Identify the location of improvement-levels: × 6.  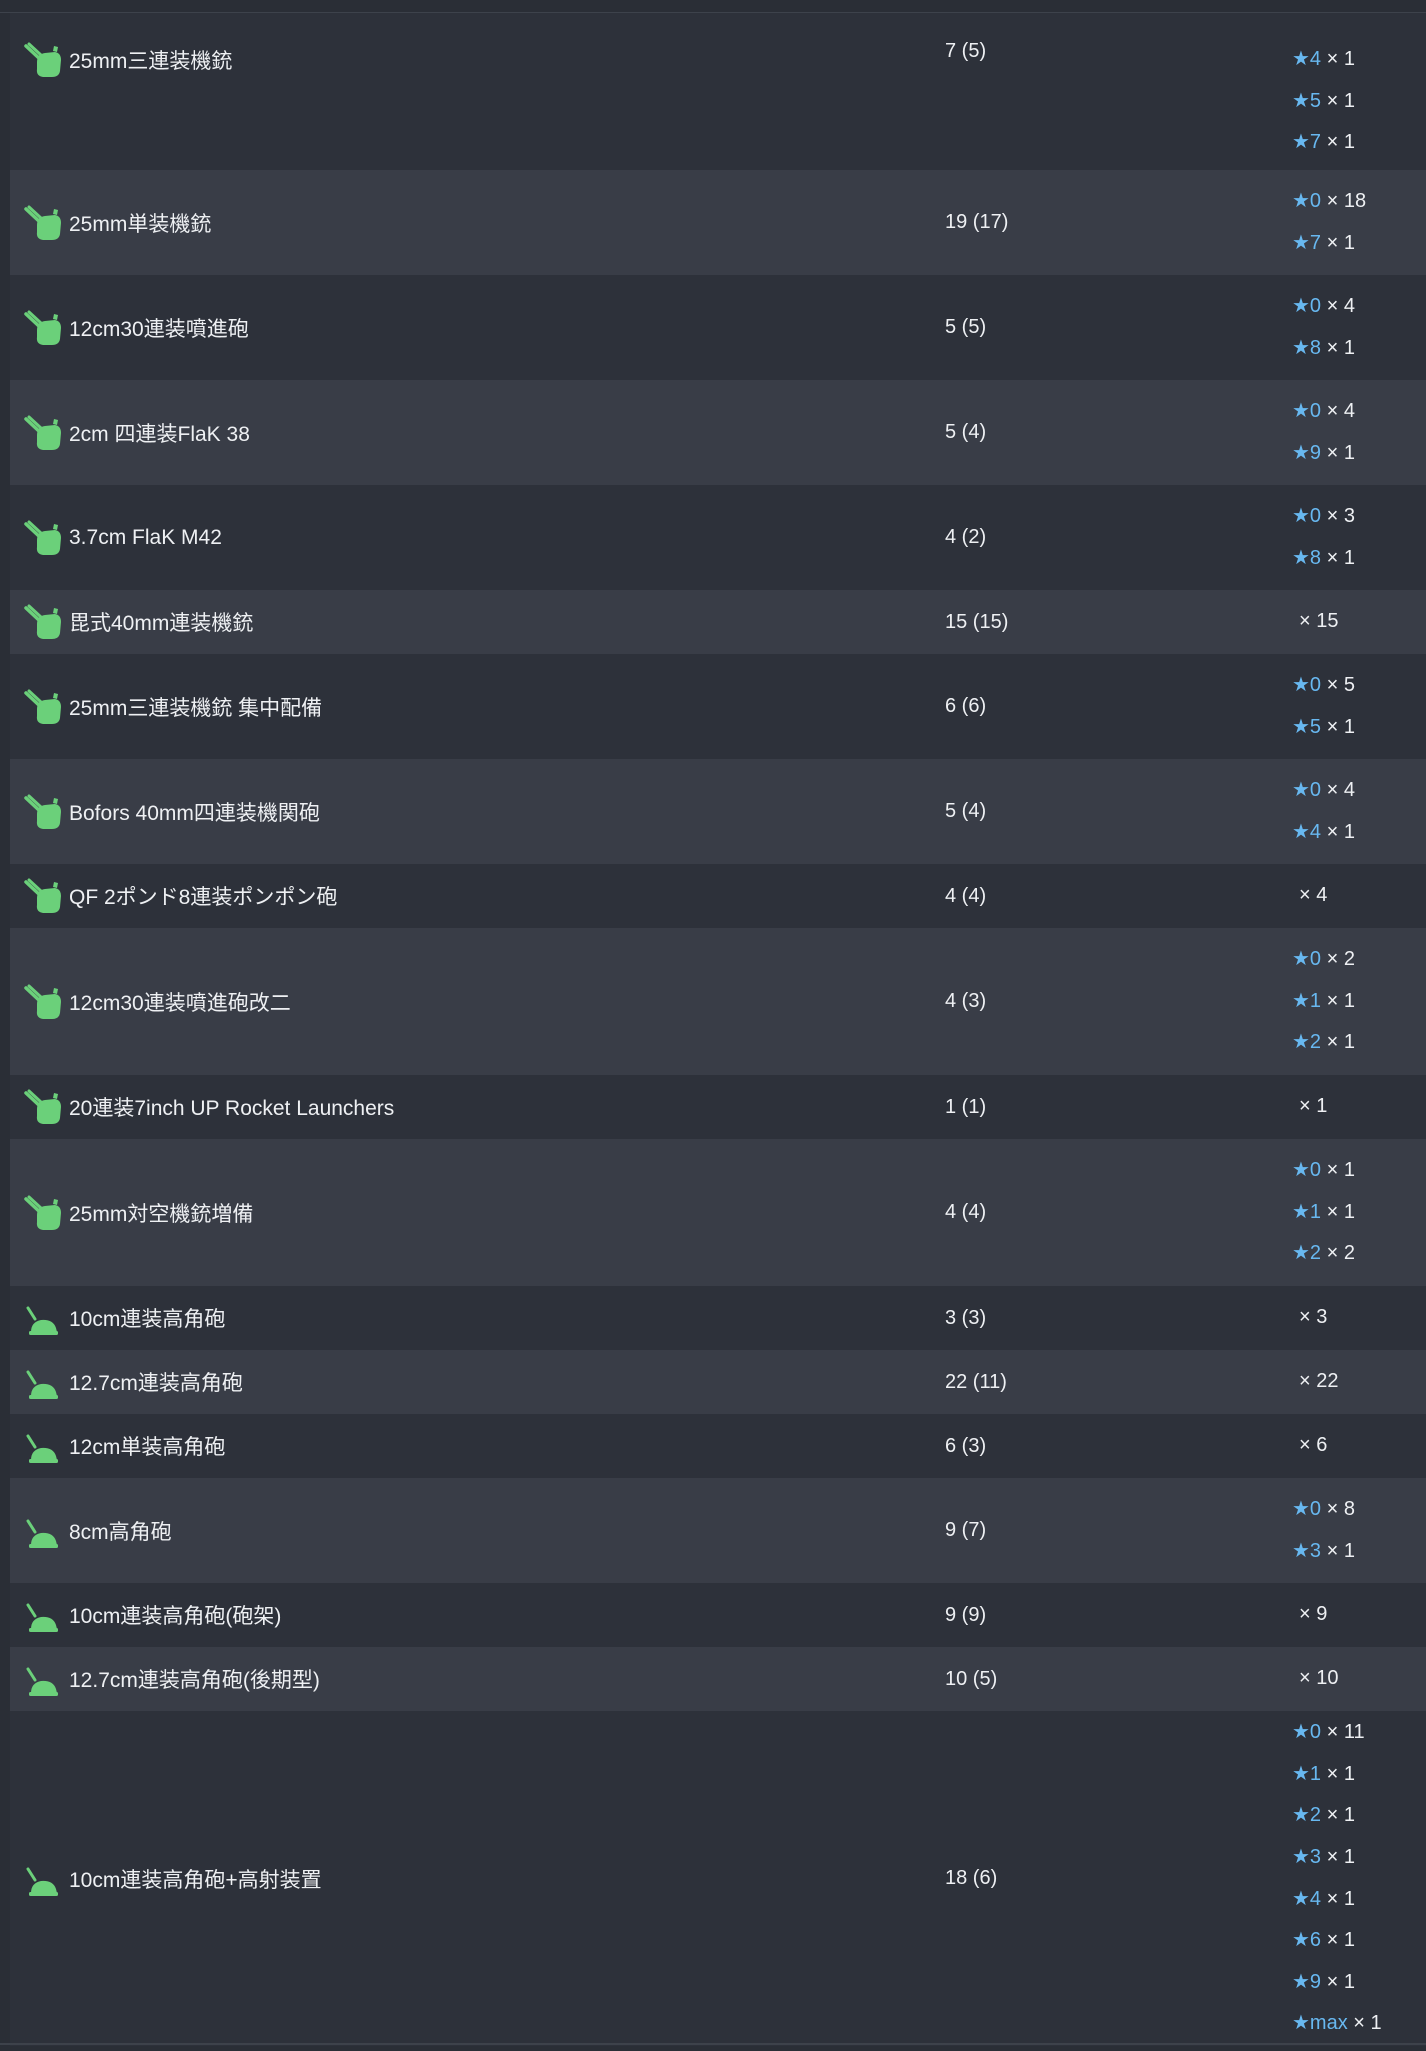
(1309, 1446).